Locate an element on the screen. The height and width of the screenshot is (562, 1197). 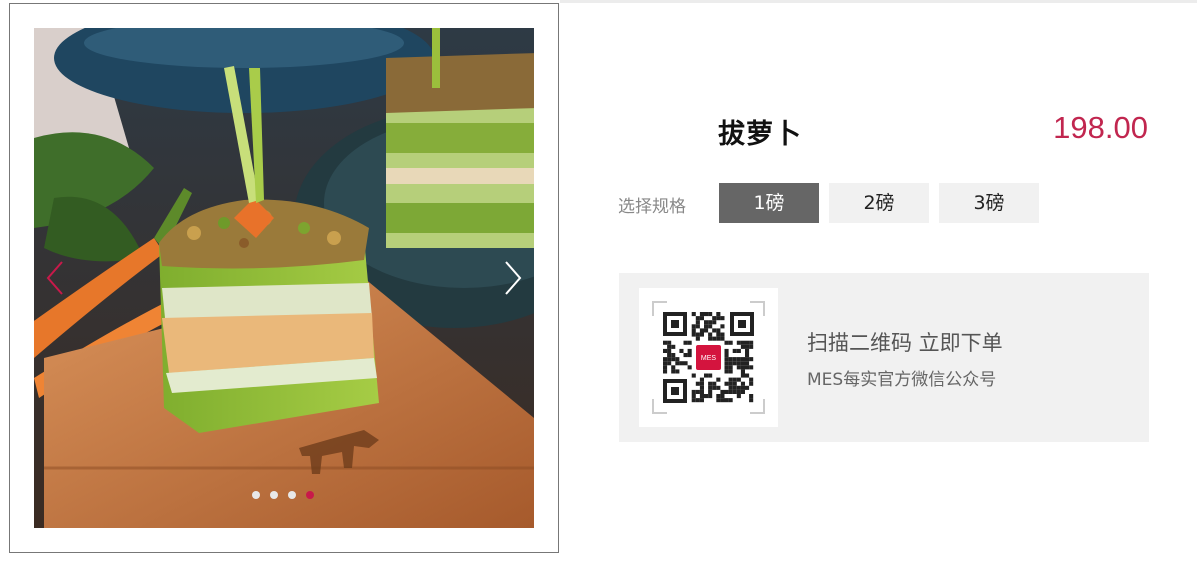
qr-code: MES is located at coordinates (708, 357).